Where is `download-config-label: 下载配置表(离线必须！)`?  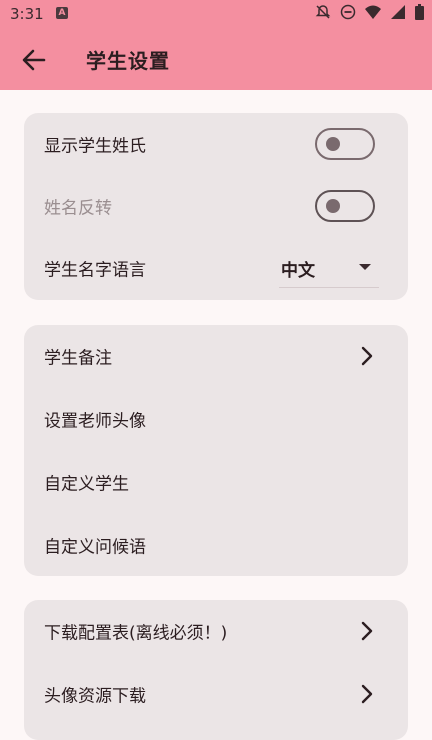
download-config-label: 下载配置表(离线必须！) is located at coordinates (136, 633).